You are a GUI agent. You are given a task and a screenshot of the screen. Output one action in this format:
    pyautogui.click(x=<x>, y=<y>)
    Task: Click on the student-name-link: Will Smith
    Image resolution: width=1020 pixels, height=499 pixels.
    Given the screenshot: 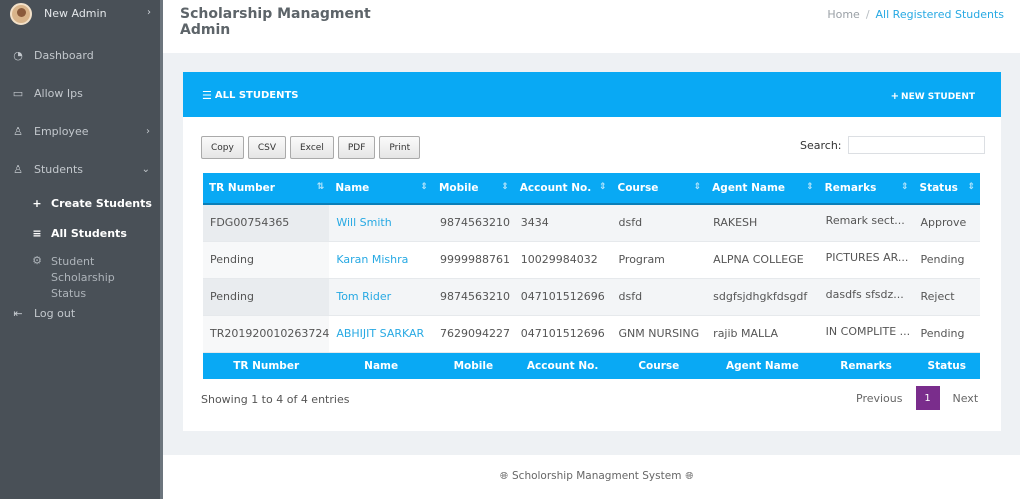 What is the action you would take?
    pyautogui.click(x=381, y=223)
    